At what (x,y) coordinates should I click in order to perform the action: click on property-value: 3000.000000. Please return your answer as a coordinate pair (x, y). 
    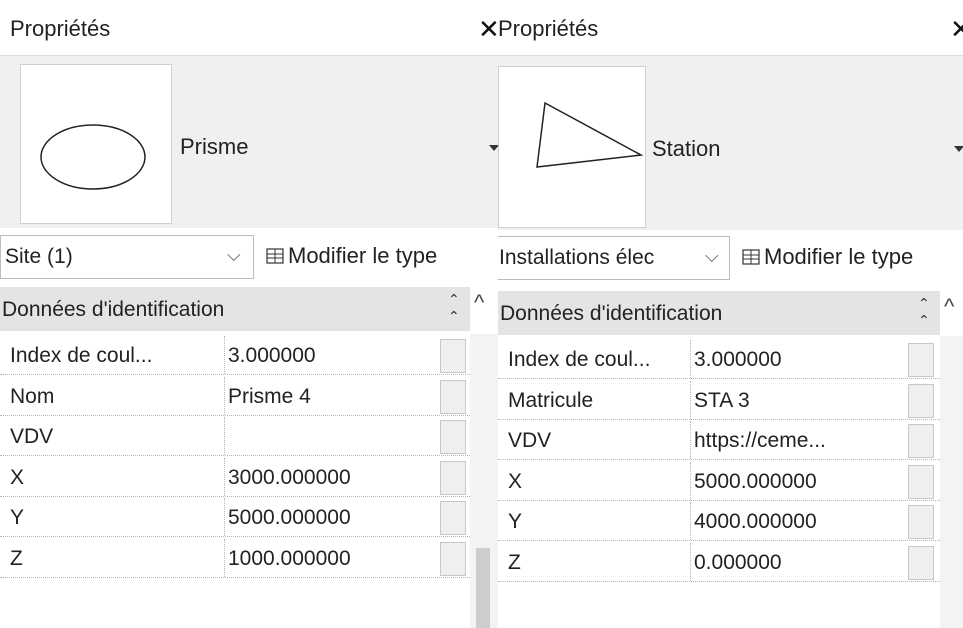
    Looking at the image, I should click on (332, 478).